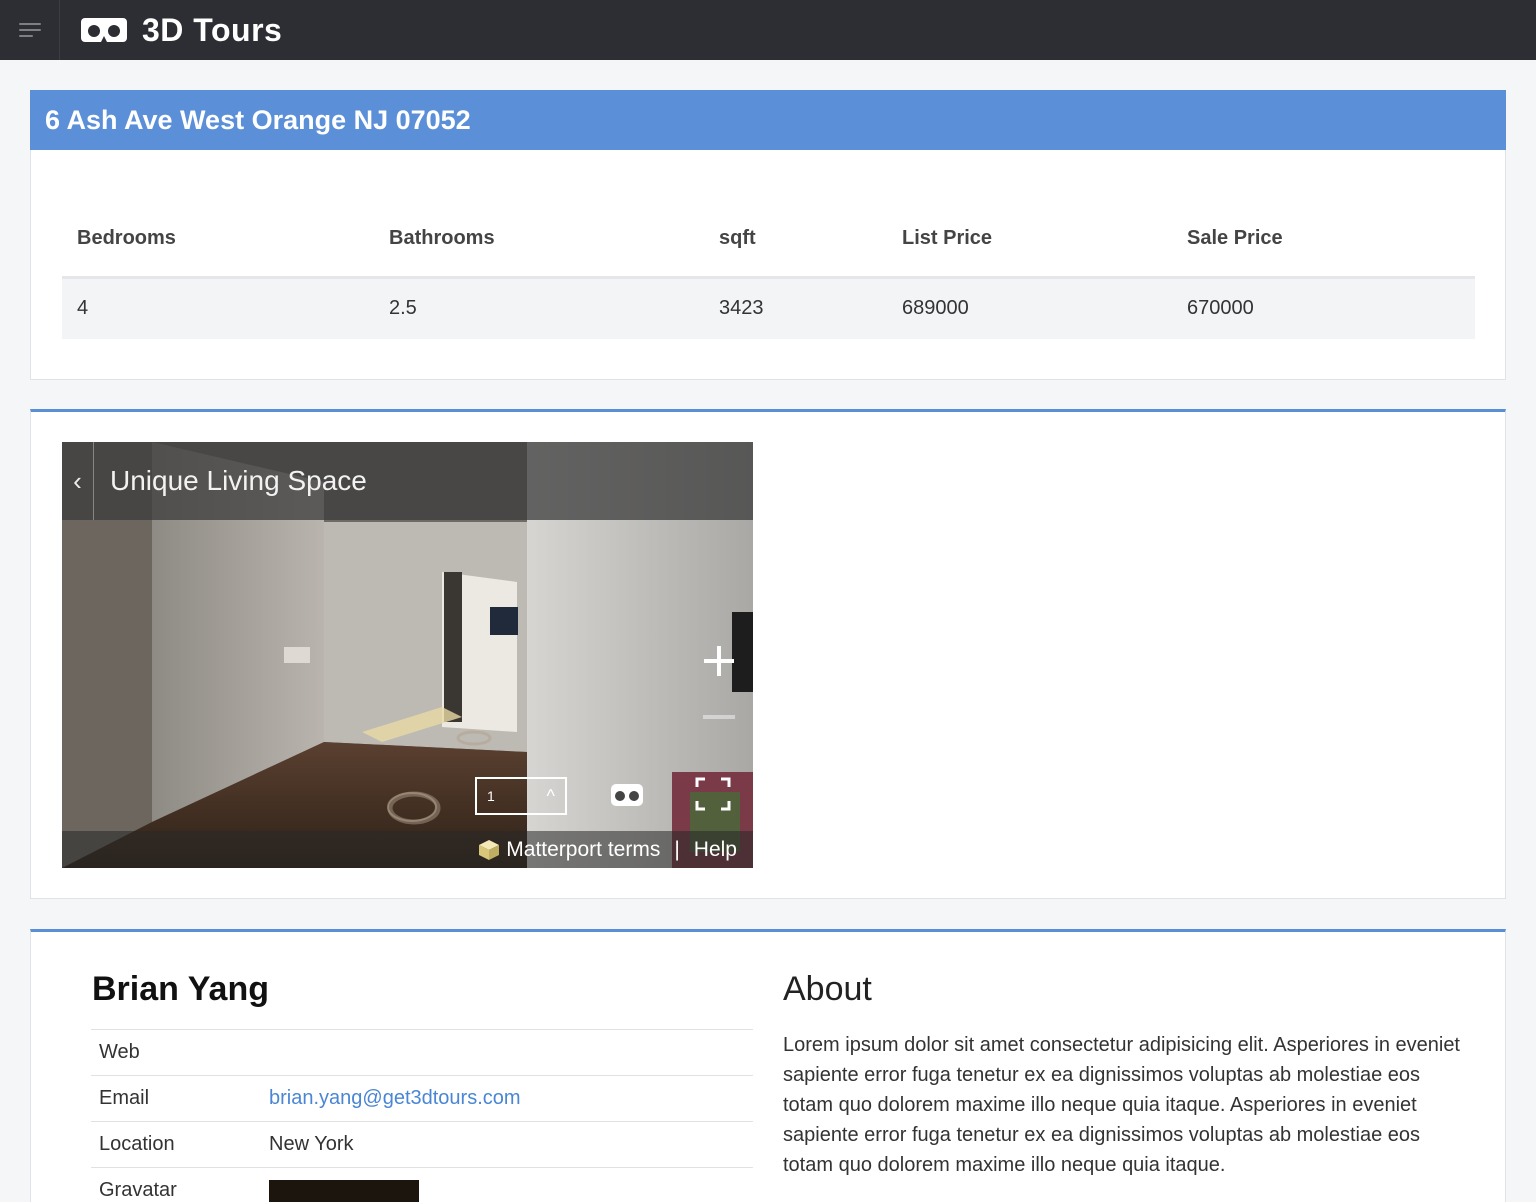 This screenshot has height=1202, width=1536. What do you see at coordinates (507, 1144) in the screenshot?
I see `location-value: New York` at bounding box center [507, 1144].